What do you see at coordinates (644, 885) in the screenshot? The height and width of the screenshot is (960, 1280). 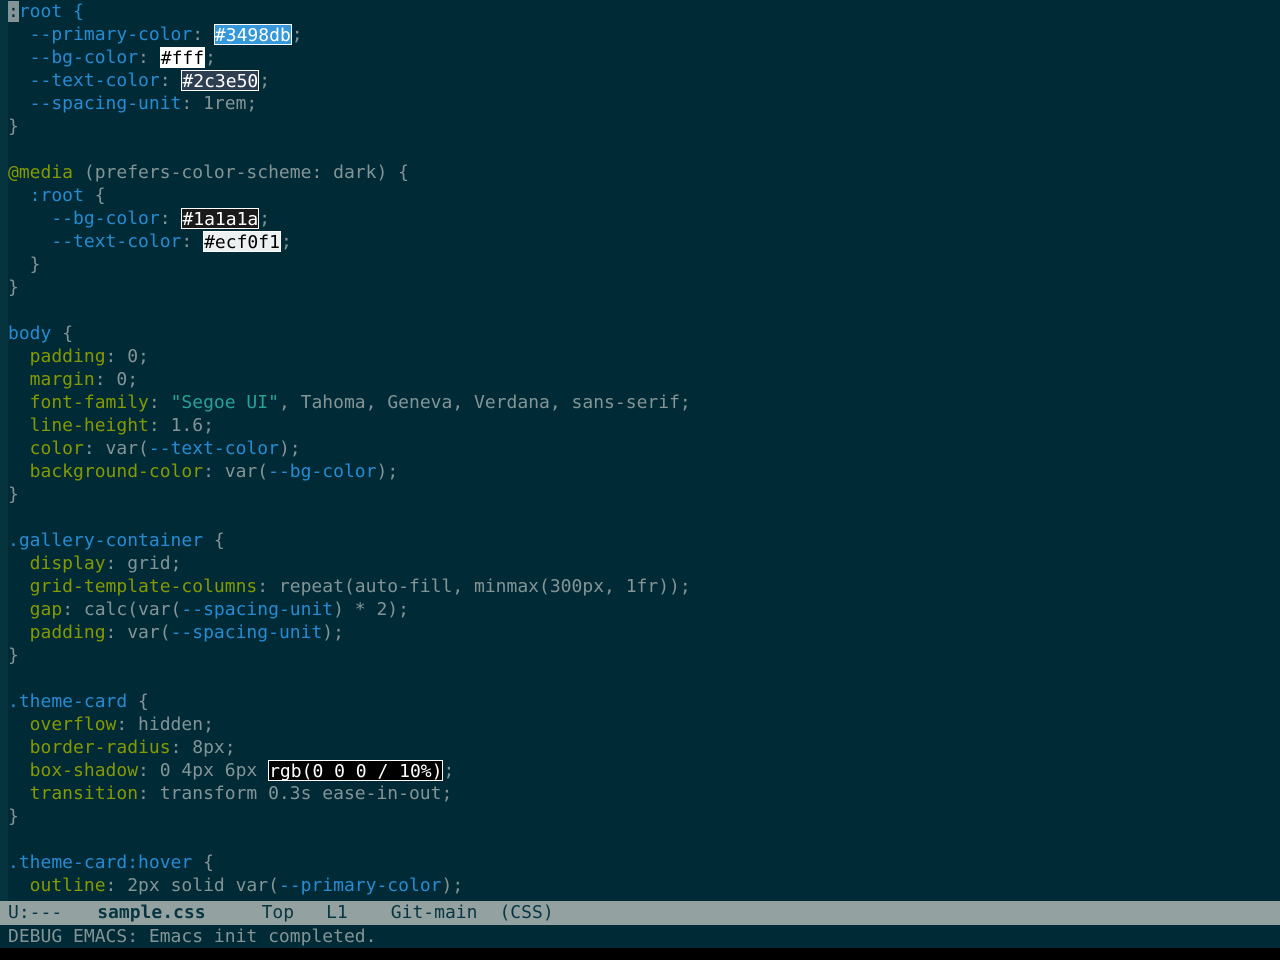 I see `code-line: outline: 2px solid var(--primary-color);` at bounding box center [644, 885].